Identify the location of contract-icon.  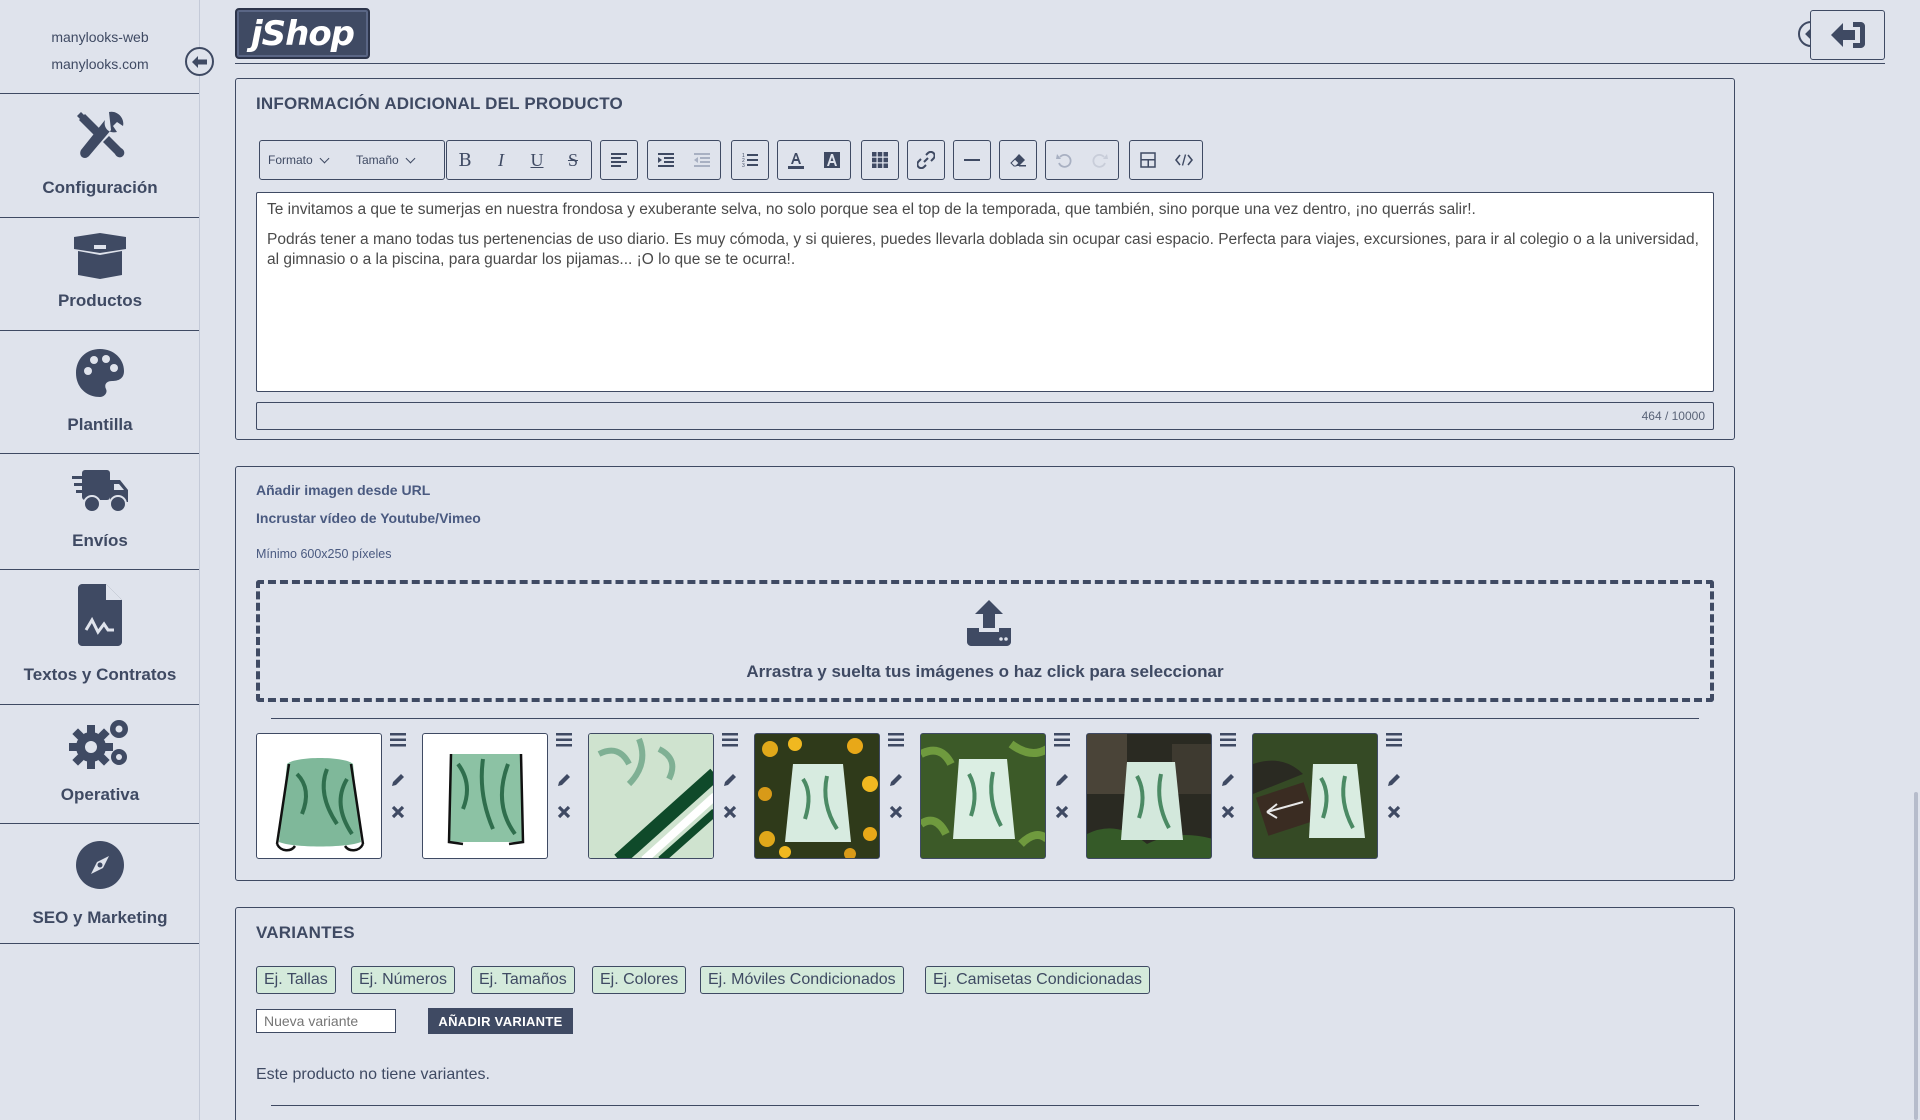
(99, 615).